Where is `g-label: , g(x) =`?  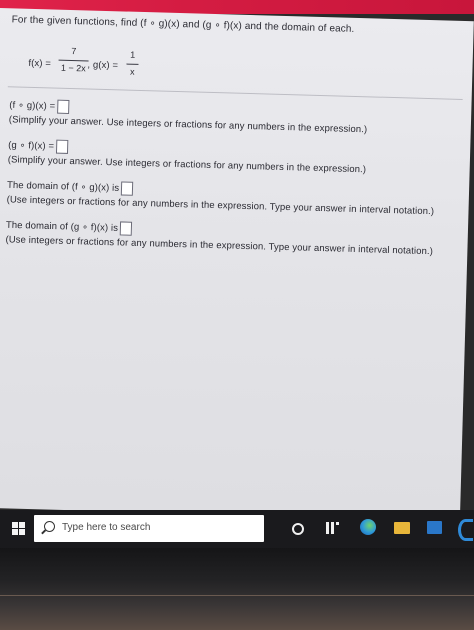 g-label: , g(x) = is located at coordinates (103, 65).